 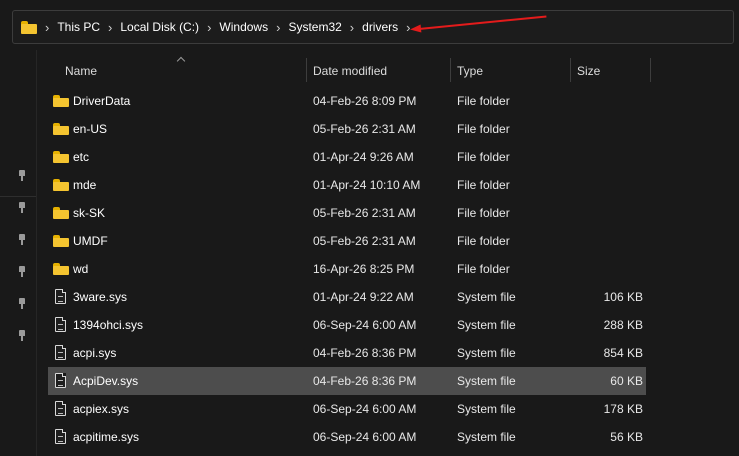 I want to click on file-name: sk-SK, so click(x=89, y=213).